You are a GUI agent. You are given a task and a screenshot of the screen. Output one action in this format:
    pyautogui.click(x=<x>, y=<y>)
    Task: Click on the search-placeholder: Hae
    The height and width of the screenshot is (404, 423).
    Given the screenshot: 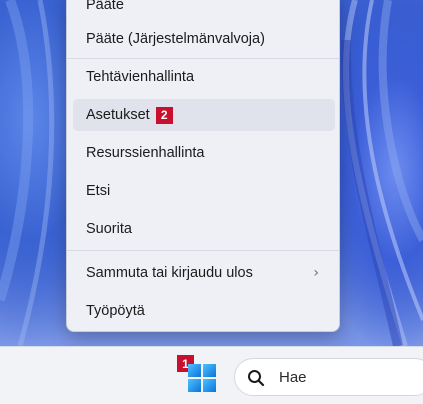 What is the action you would take?
    pyautogui.click(x=293, y=377)
    